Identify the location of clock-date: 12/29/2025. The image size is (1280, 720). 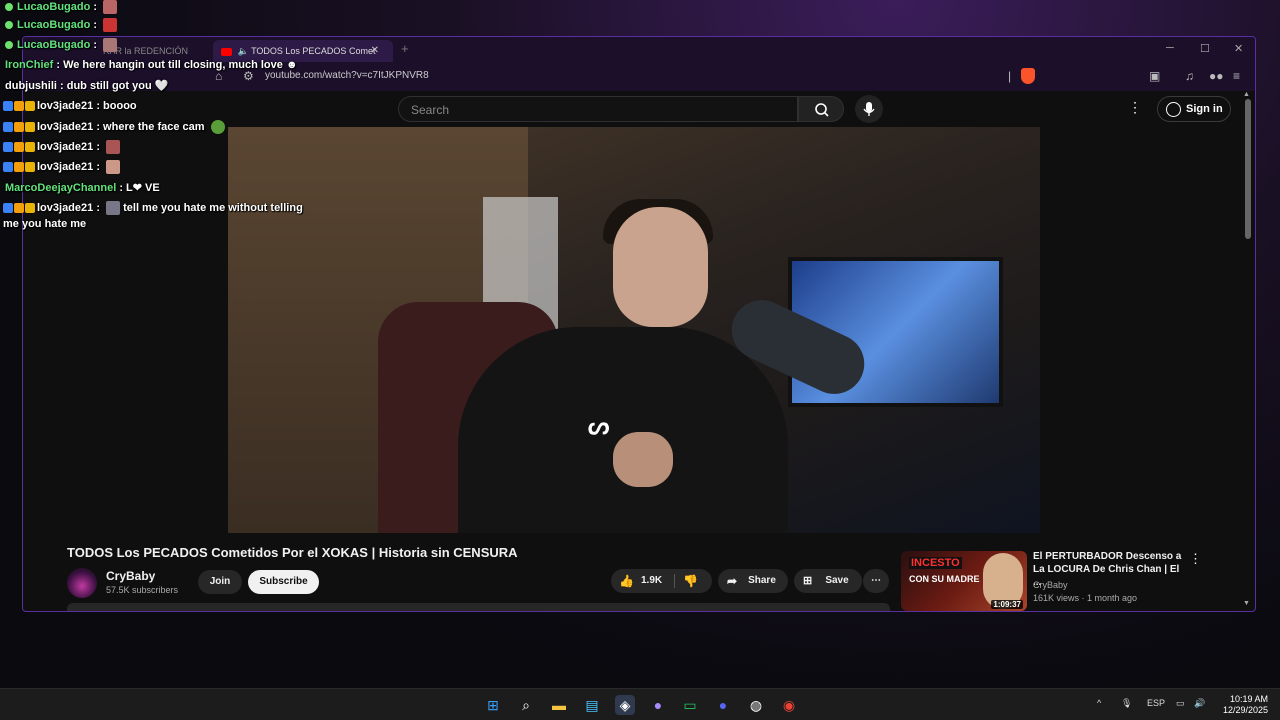
(1245, 710).